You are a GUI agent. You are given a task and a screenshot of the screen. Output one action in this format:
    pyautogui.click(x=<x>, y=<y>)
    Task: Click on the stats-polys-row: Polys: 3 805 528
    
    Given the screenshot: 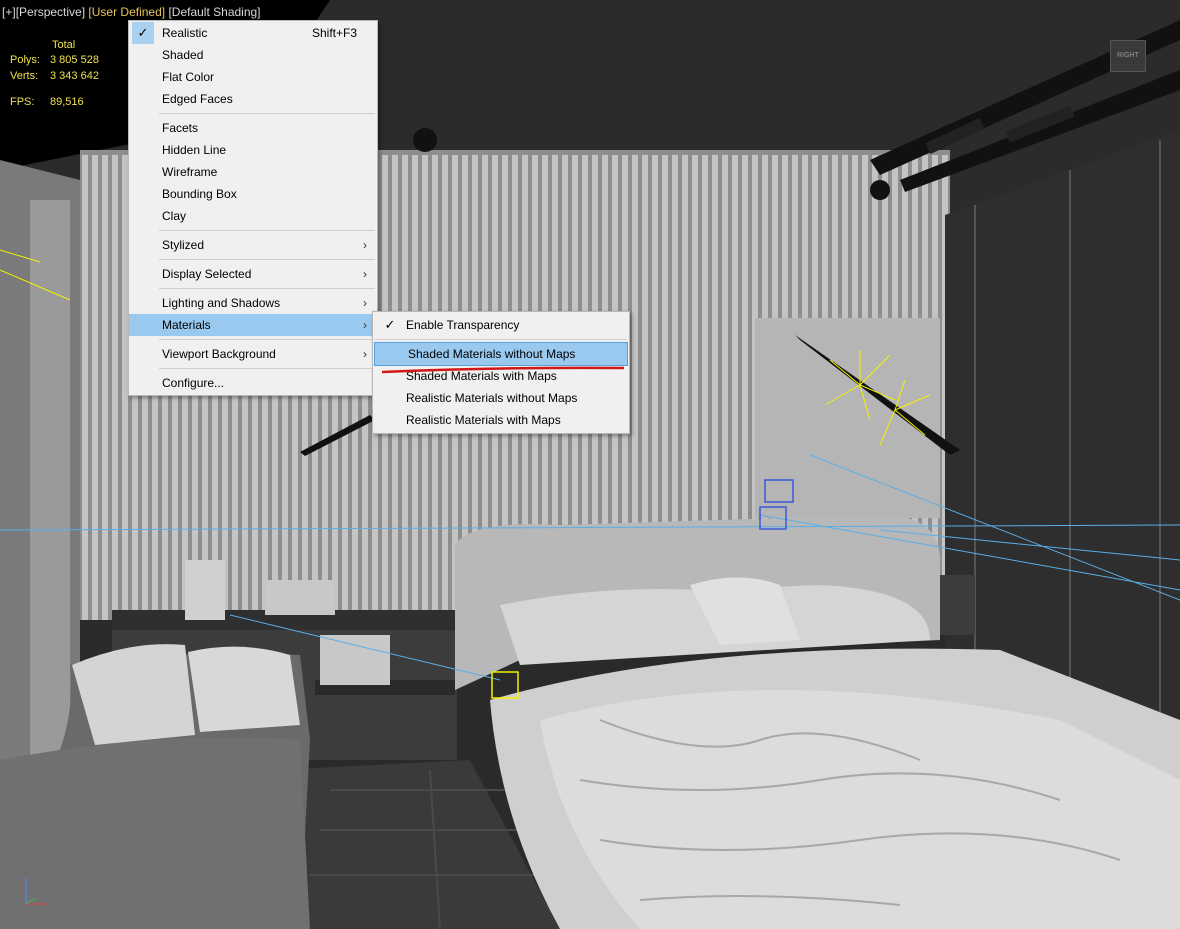 What is the action you would take?
    pyautogui.click(x=66, y=60)
    